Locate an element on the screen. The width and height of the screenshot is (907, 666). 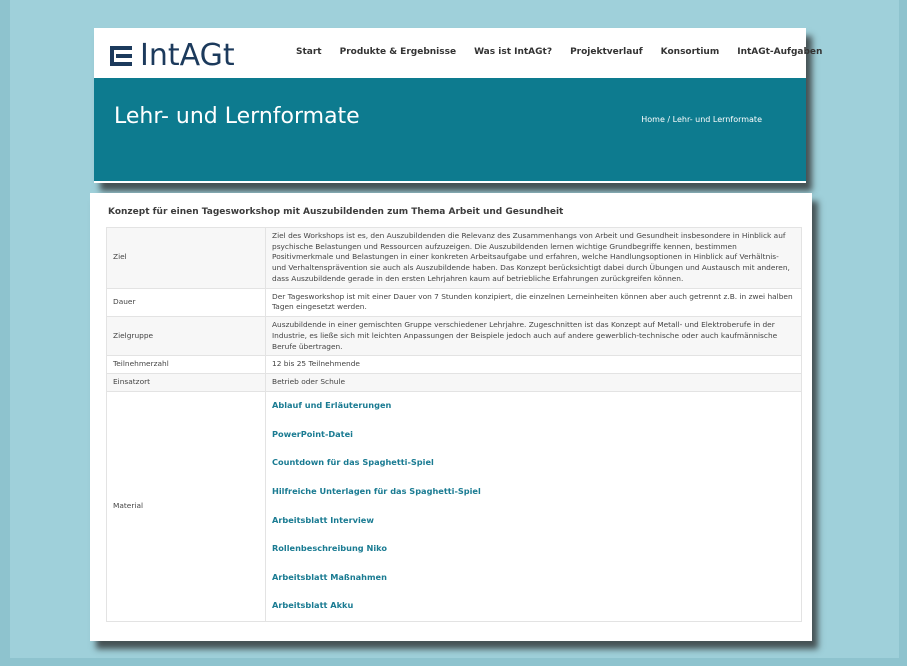
list-item: Ablauf und Erläuterungen is located at coordinates (533, 406).